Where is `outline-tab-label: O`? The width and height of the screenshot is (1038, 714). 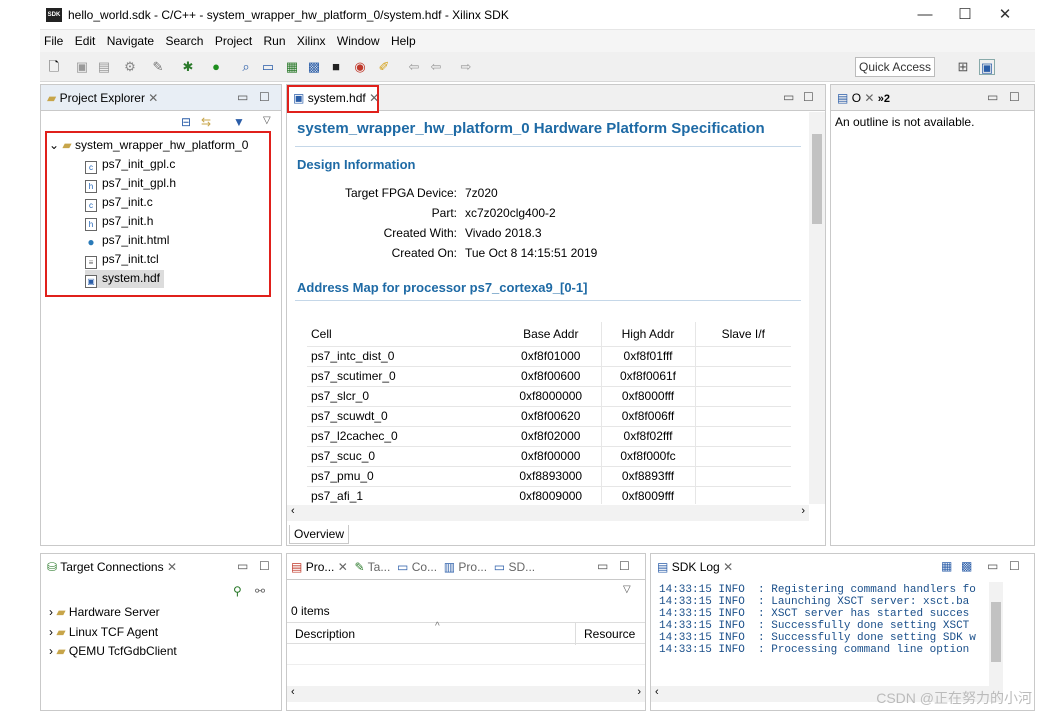
outline-tab-label: O is located at coordinates (856, 98).